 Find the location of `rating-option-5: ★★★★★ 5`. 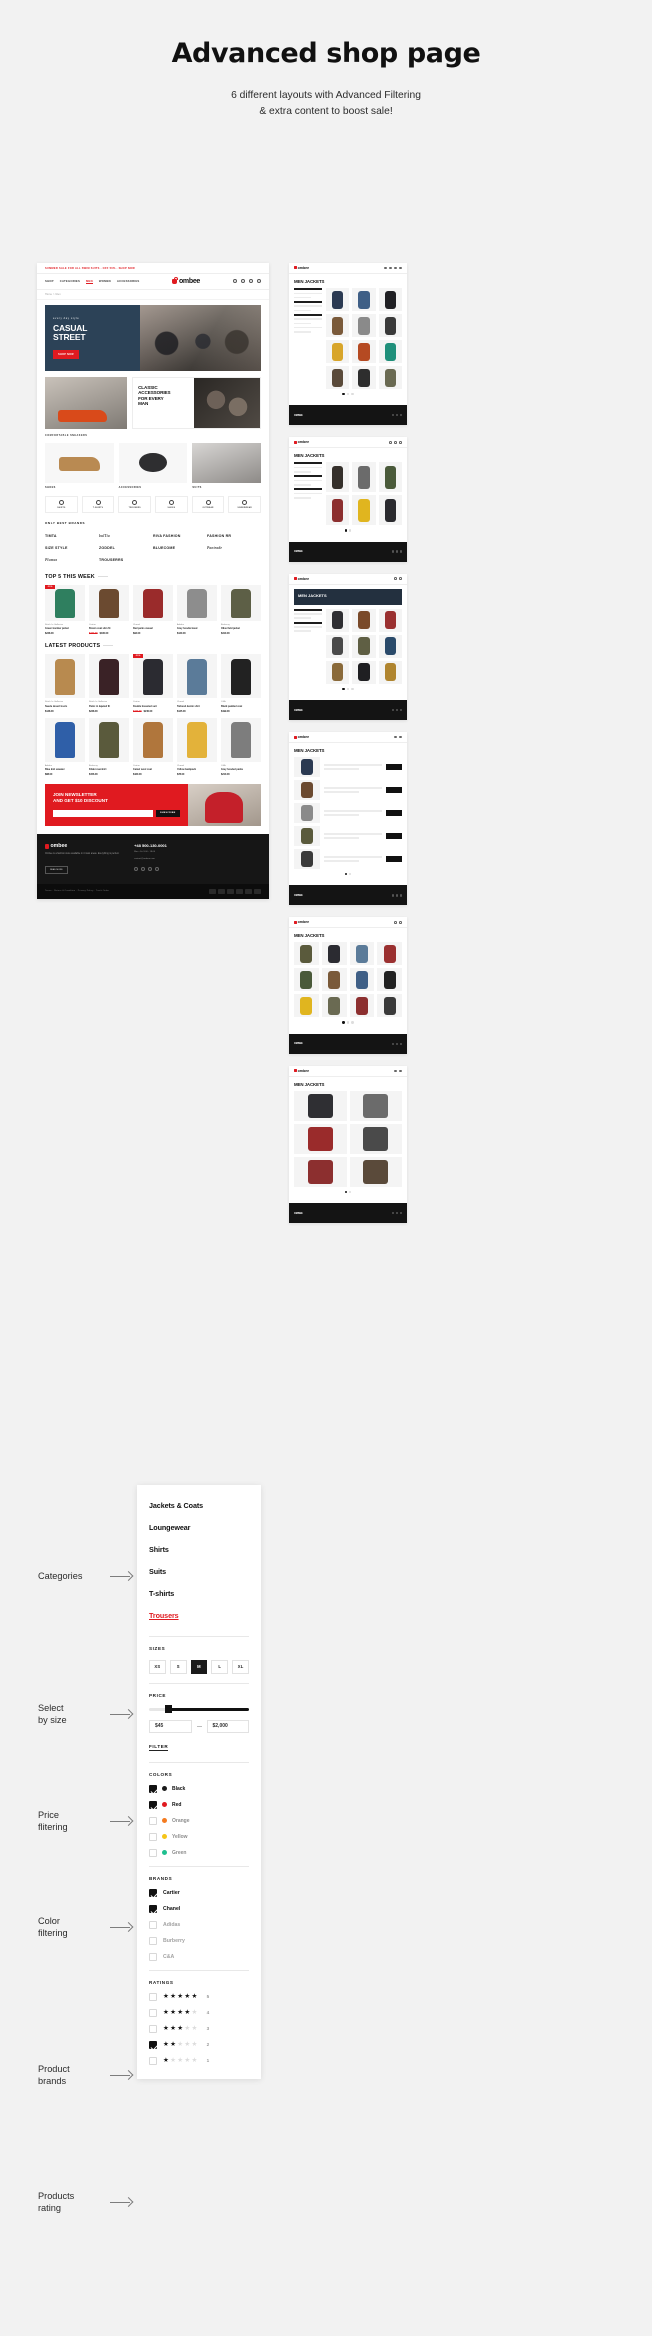

rating-option-5: ★★★★★ 5 is located at coordinates (199, 1997).